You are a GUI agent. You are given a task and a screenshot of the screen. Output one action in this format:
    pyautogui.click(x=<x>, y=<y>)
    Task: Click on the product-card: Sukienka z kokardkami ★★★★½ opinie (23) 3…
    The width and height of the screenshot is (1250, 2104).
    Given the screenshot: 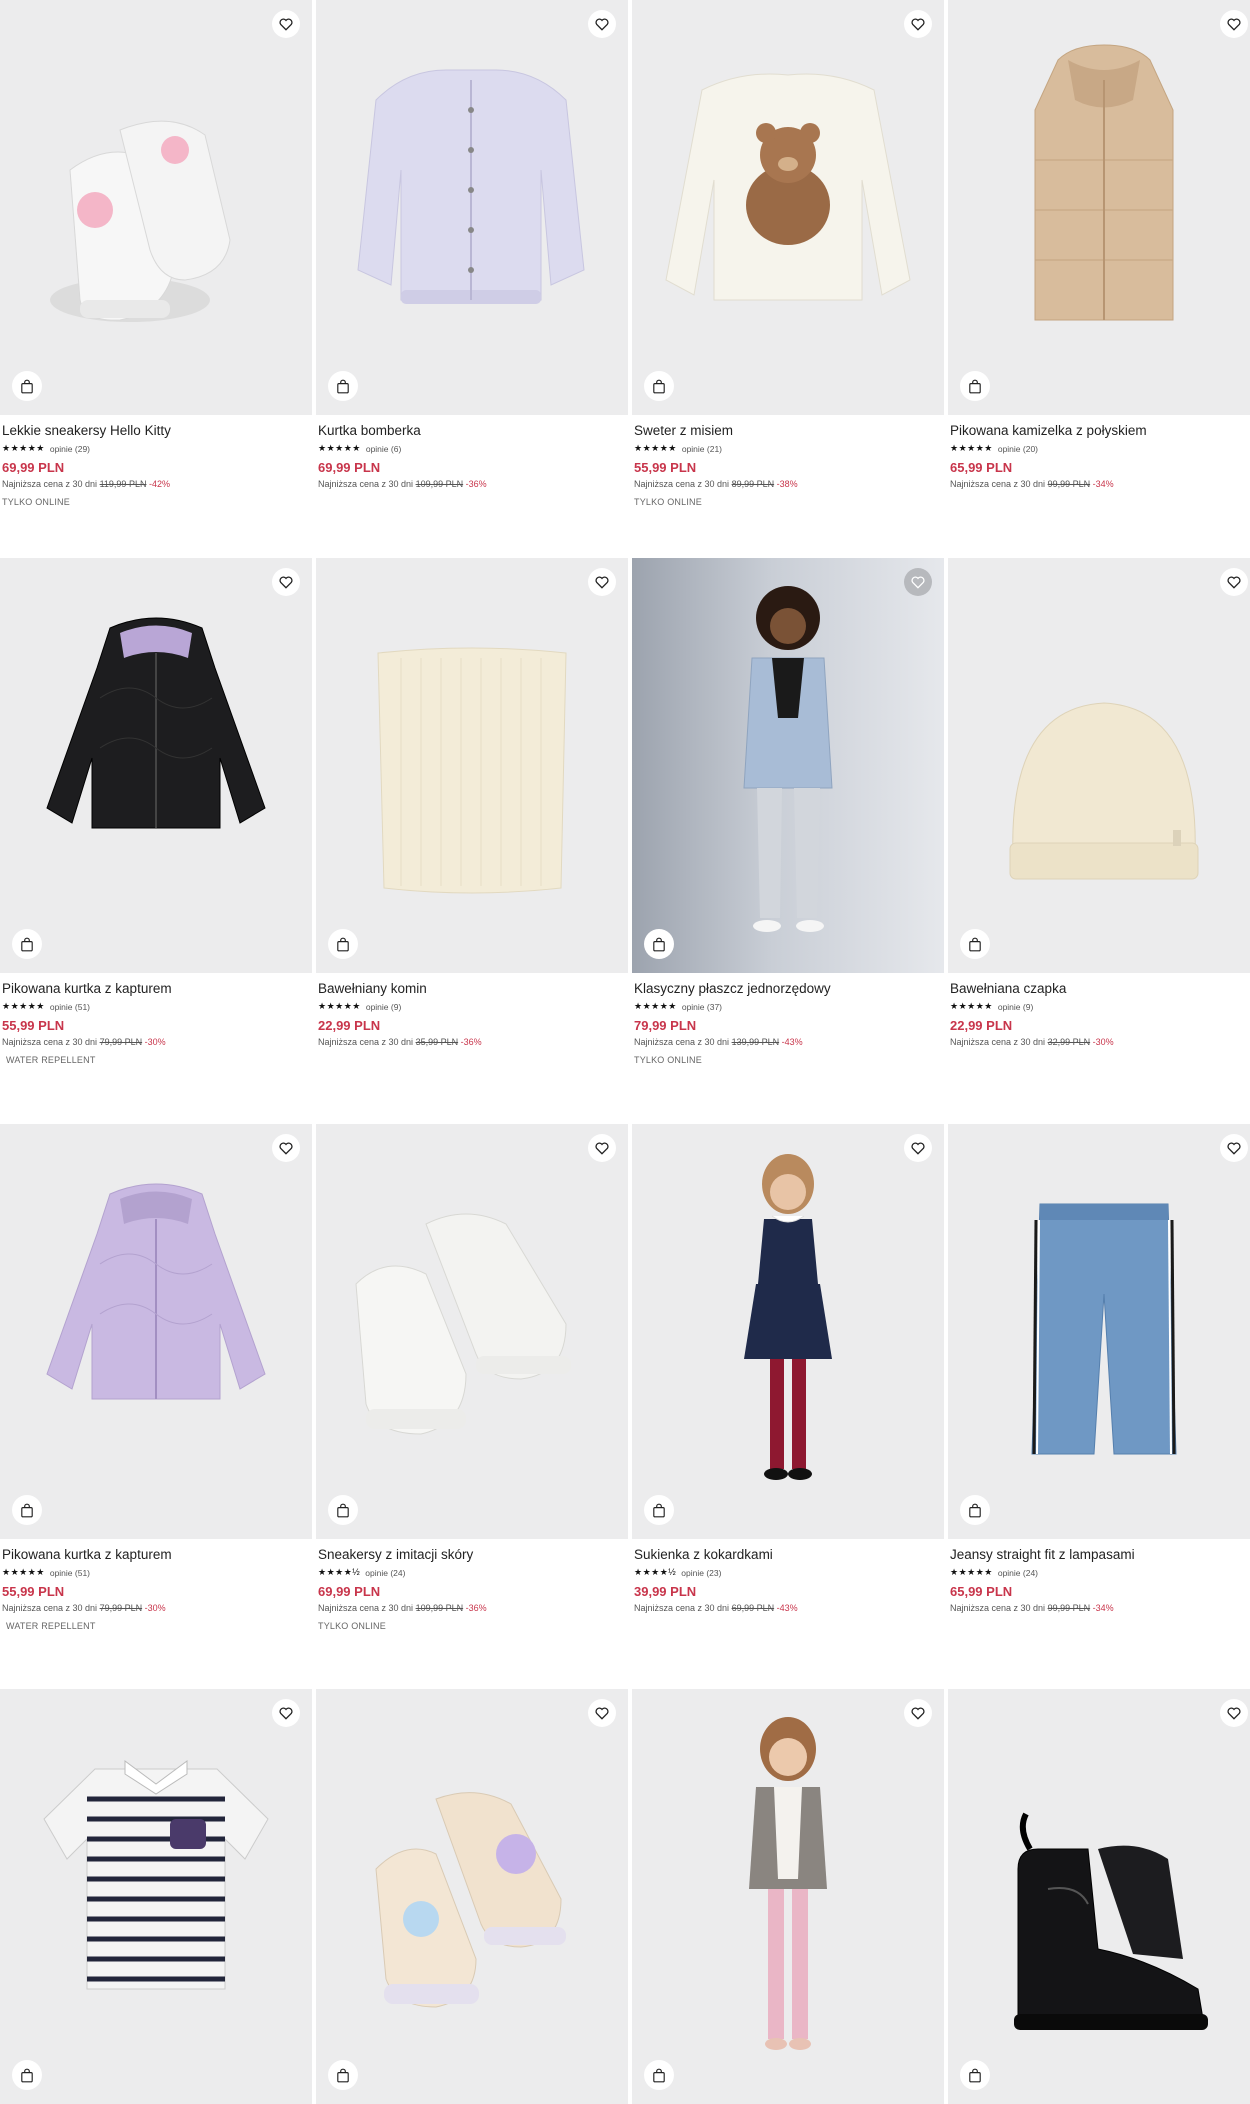 What is the action you would take?
    pyautogui.click(x=788, y=1372)
    